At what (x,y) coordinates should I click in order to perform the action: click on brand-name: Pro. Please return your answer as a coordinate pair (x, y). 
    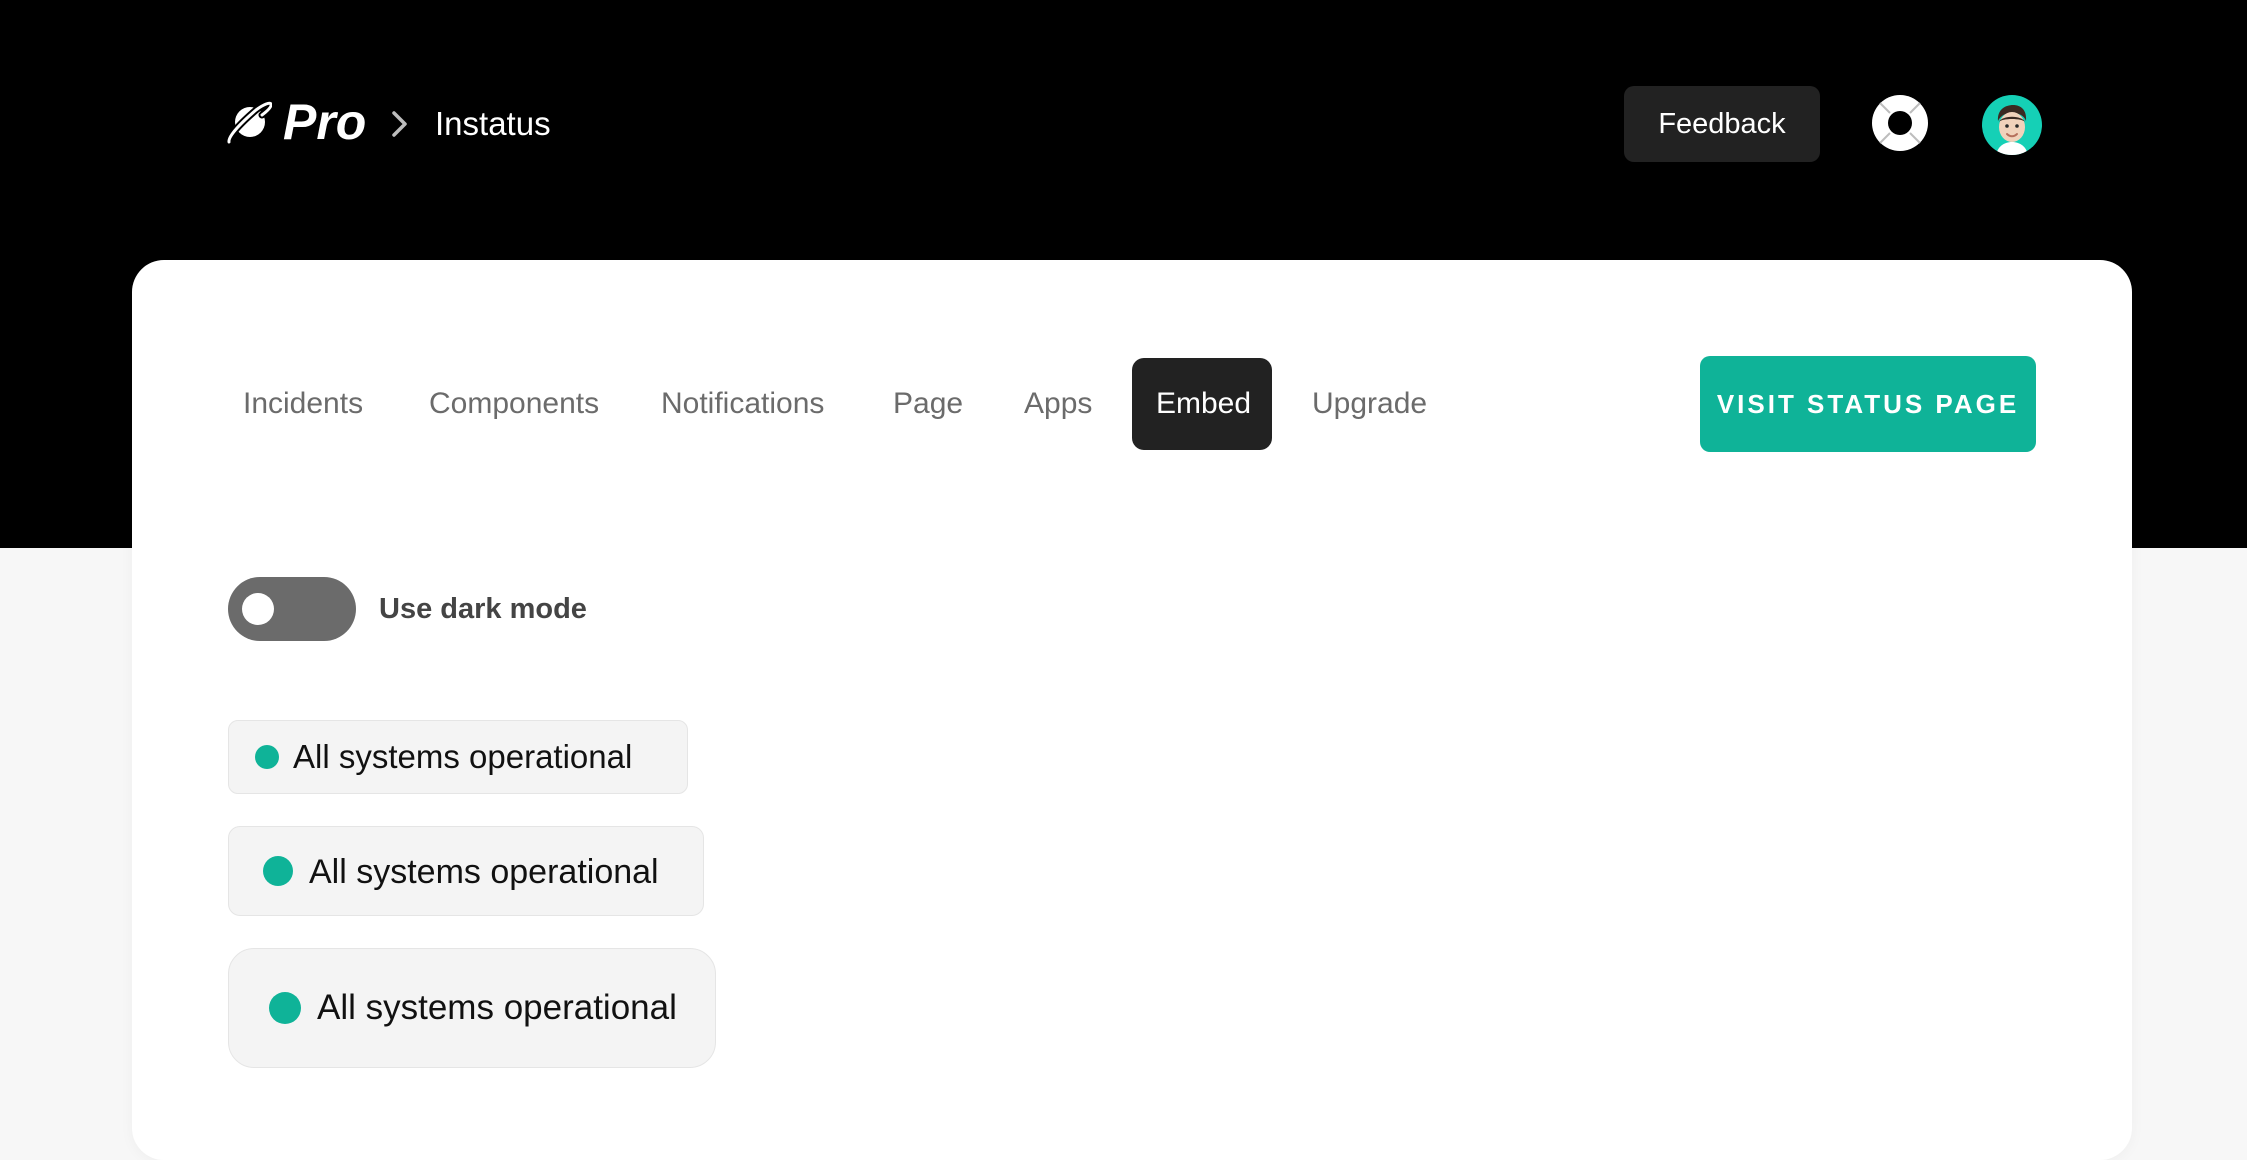
    Looking at the image, I should click on (324, 122).